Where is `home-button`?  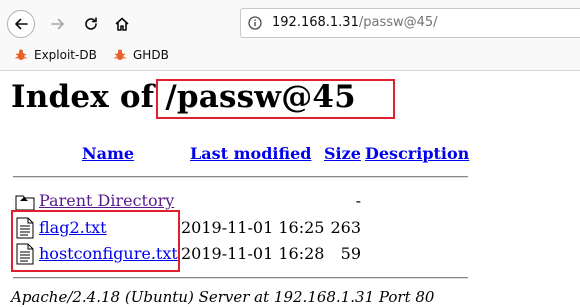 home-button is located at coordinates (122, 24).